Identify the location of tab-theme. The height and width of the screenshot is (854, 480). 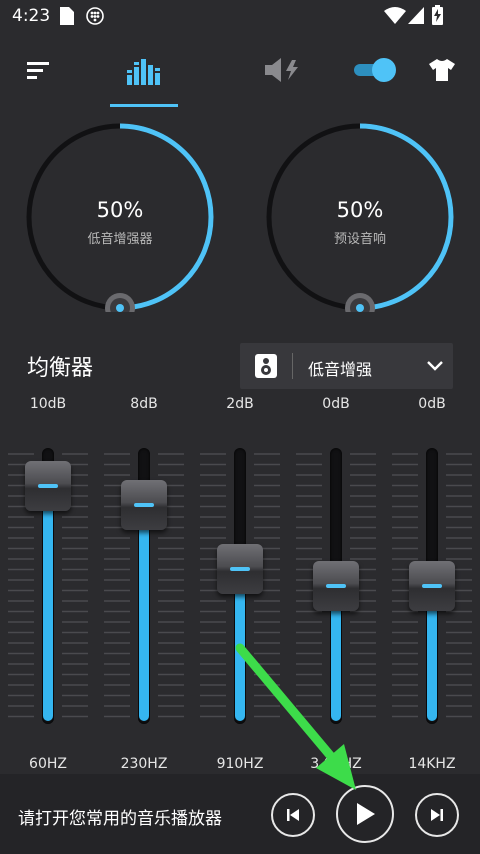
(442, 70).